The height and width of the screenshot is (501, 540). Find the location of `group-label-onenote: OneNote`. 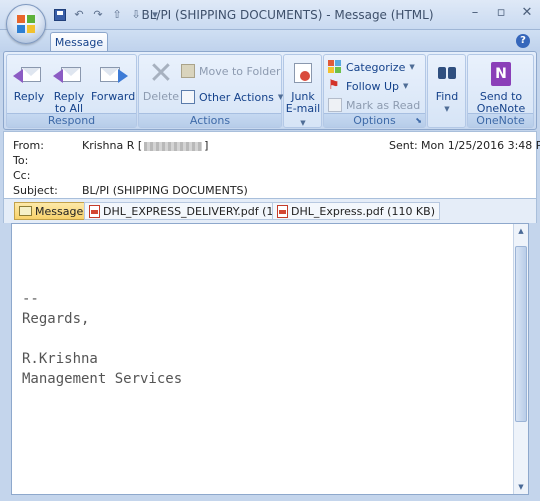

group-label-onenote: OneNote is located at coordinates (500, 120).